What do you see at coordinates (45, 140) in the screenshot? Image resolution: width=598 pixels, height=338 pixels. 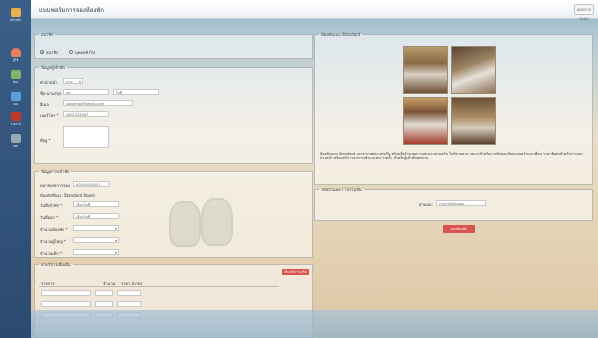 I see `address-label: ที่อยู่ *` at bounding box center [45, 140].